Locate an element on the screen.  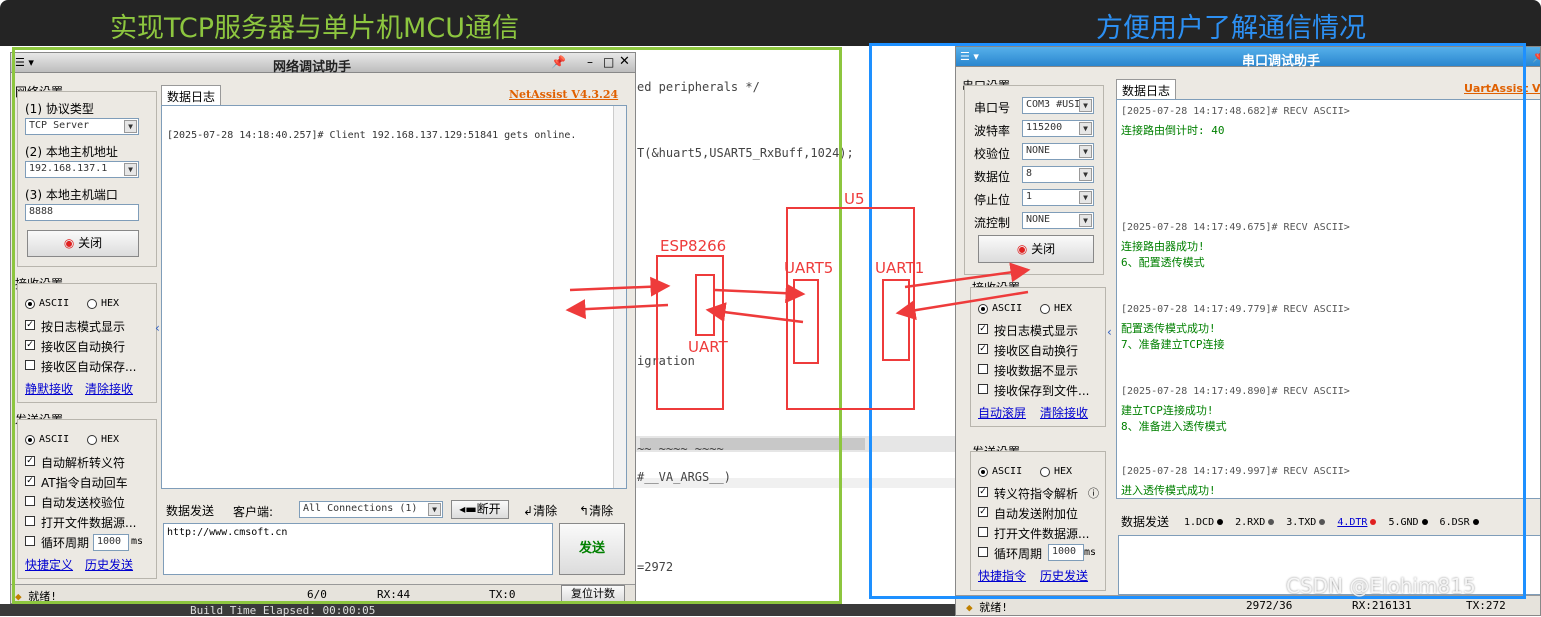
arrow-overlay is located at coordinates (798, 293).